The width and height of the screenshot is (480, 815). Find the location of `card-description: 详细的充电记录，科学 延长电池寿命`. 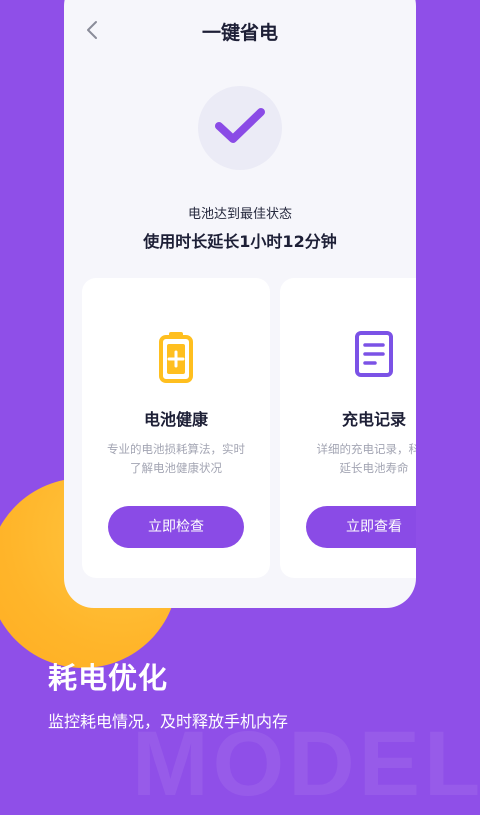

card-description: 详细的充电记录，科学 延长电池寿命 is located at coordinates (366, 458).